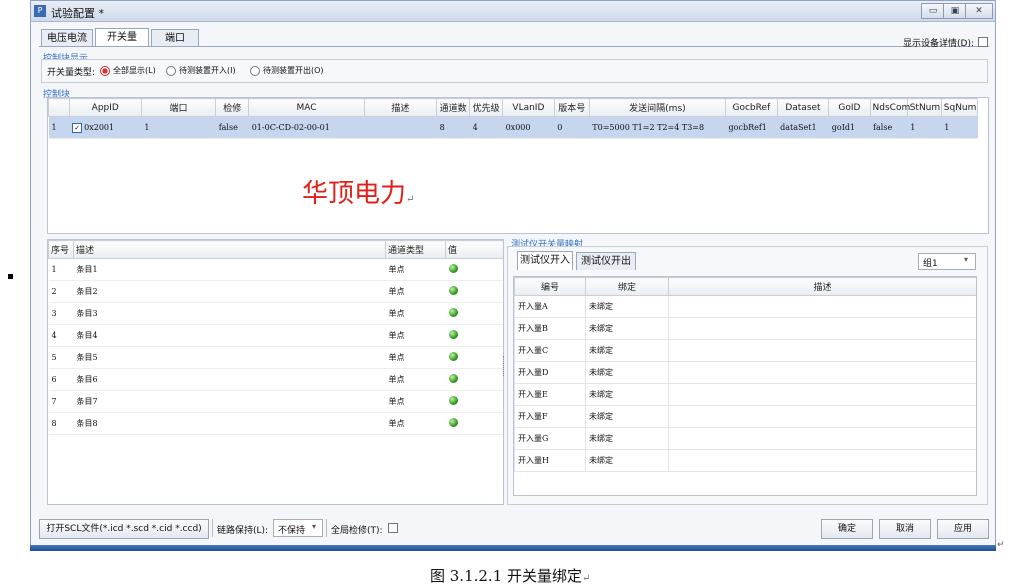  What do you see at coordinates (745, 306) in the screenshot?
I see `table-row: 开入量A 未绑定` at bounding box center [745, 306].